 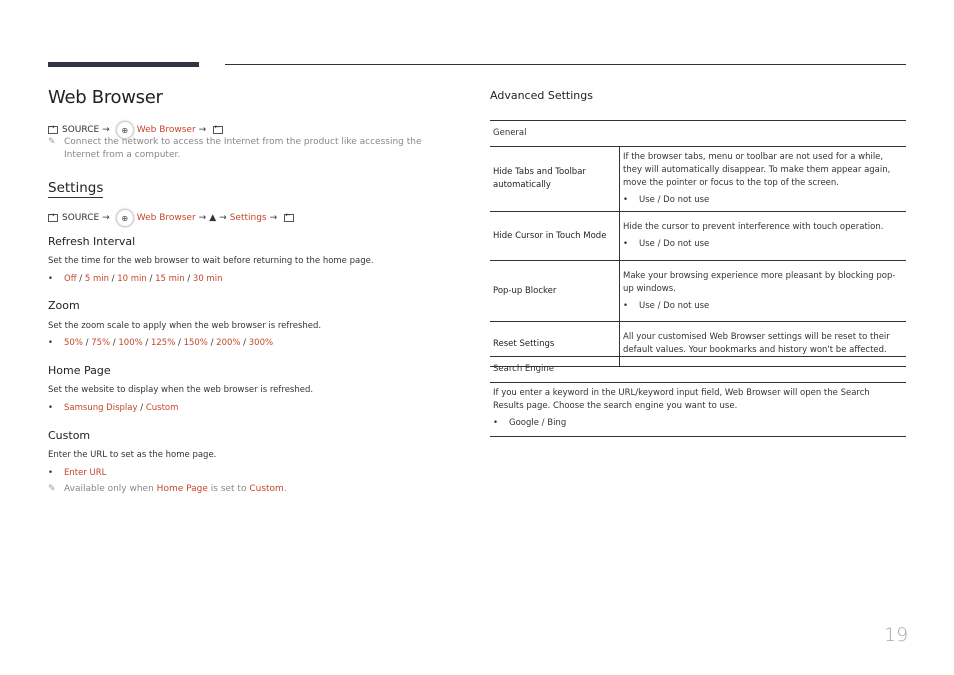 What do you see at coordinates (285, 489) in the screenshot?
I see `note-text: .` at bounding box center [285, 489].